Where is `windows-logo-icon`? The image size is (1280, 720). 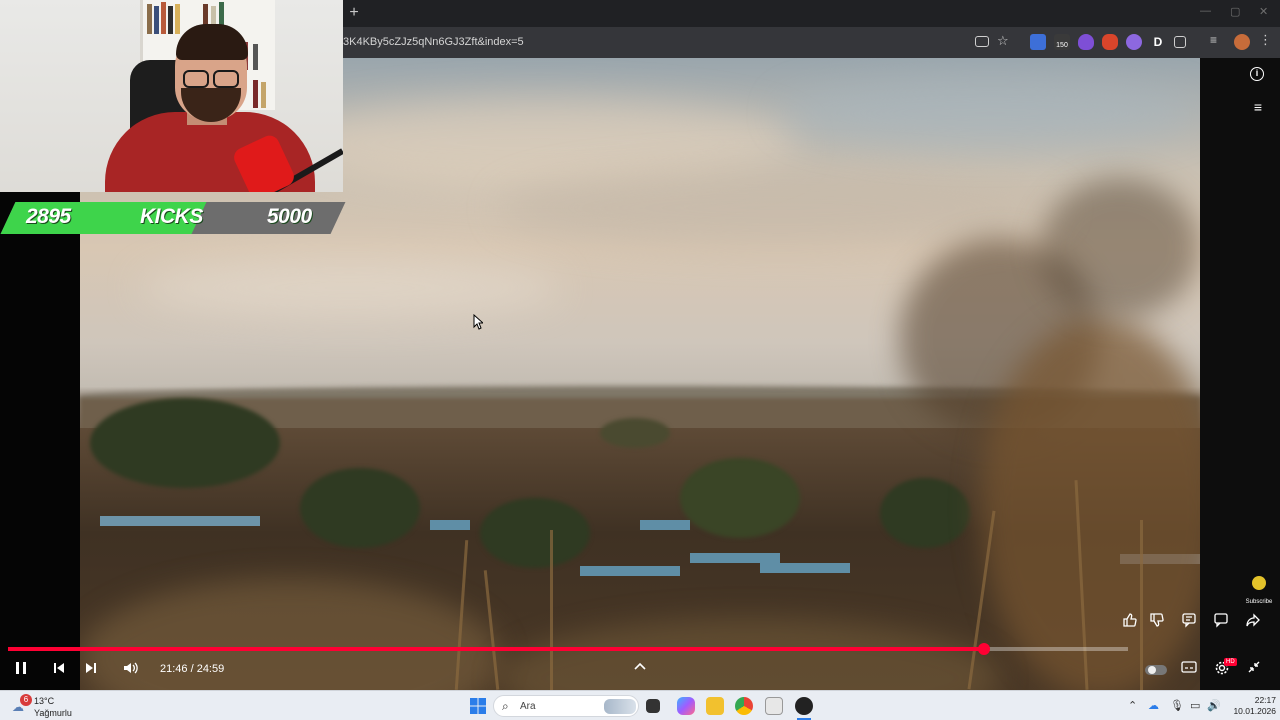 windows-logo-icon is located at coordinates (478, 706).